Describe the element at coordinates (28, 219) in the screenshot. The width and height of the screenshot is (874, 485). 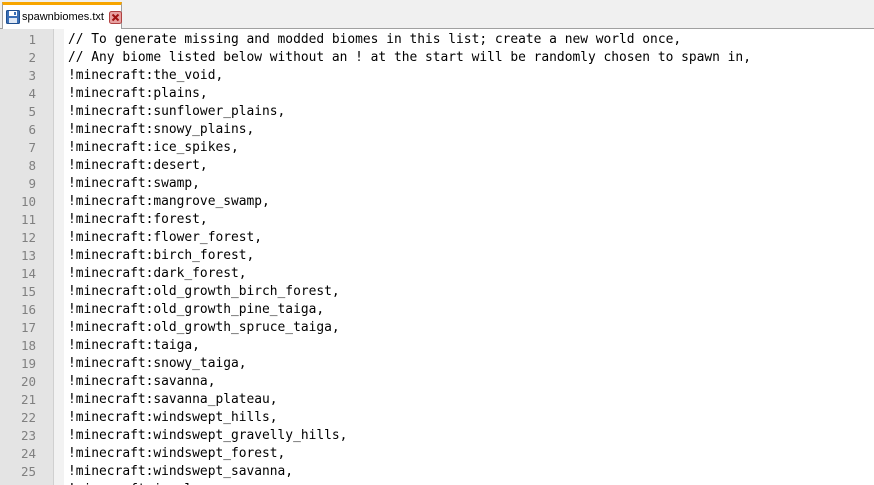
I see `line-number: 11` at that location.